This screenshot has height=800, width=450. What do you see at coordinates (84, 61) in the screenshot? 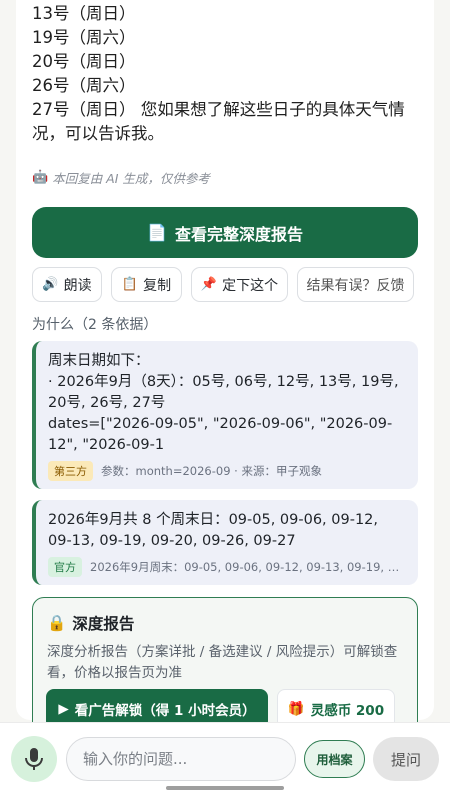
I see `answer-line: 20号（周日）` at bounding box center [84, 61].